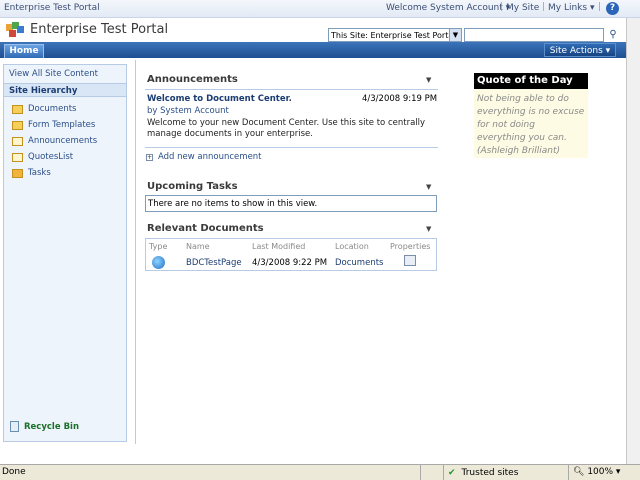 The image size is (640, 480). I want to click on document-name-link: BDCTestPage, so click(214, 263).